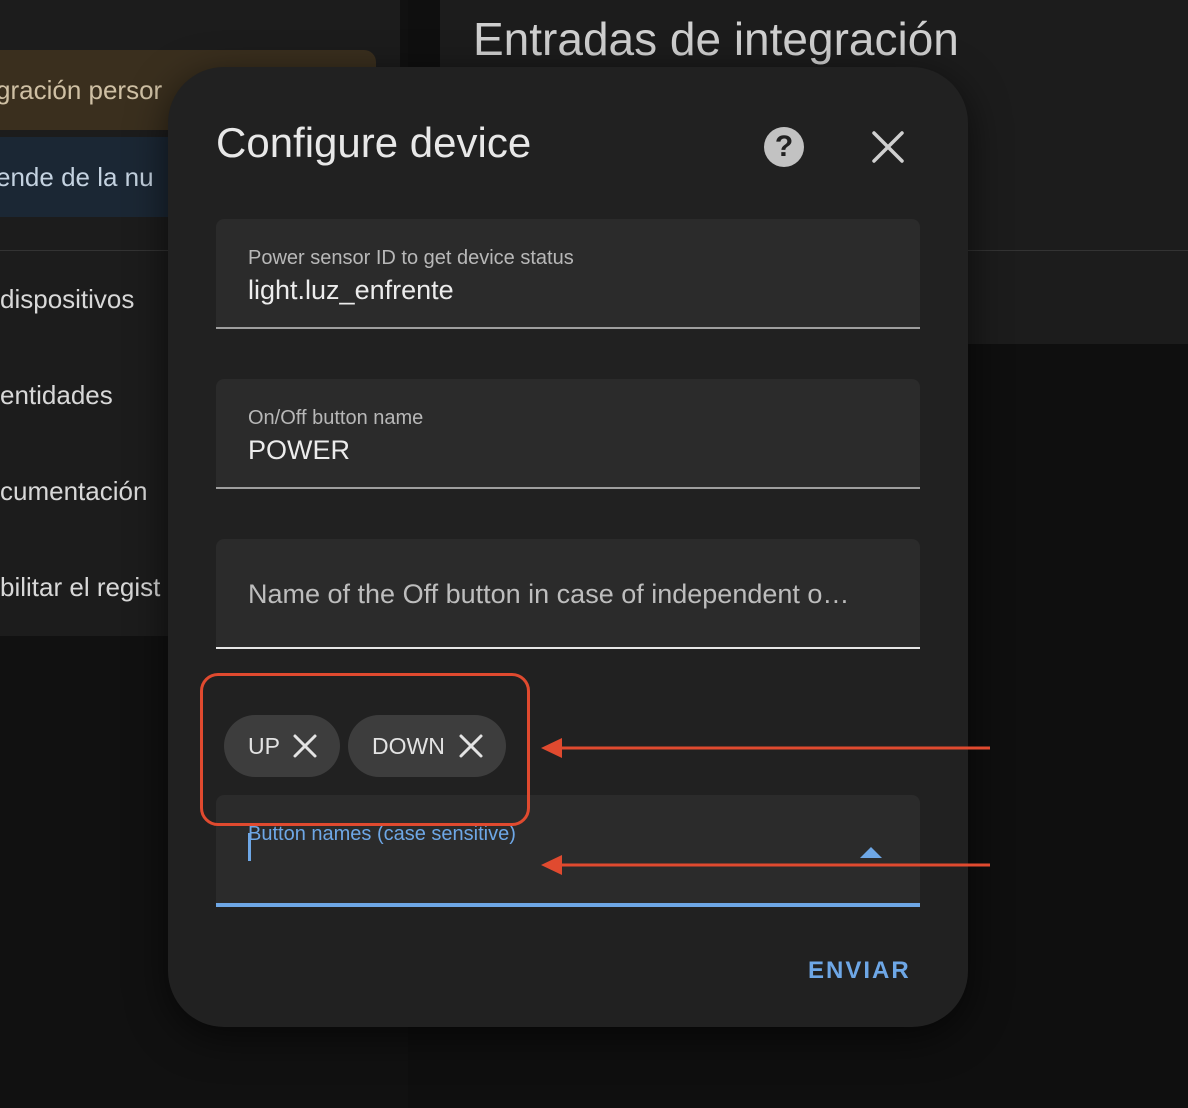 The width and height of the screenshot is (1188, 1108). I want to click on annotation-arrow-input-head, so click(551, 865).